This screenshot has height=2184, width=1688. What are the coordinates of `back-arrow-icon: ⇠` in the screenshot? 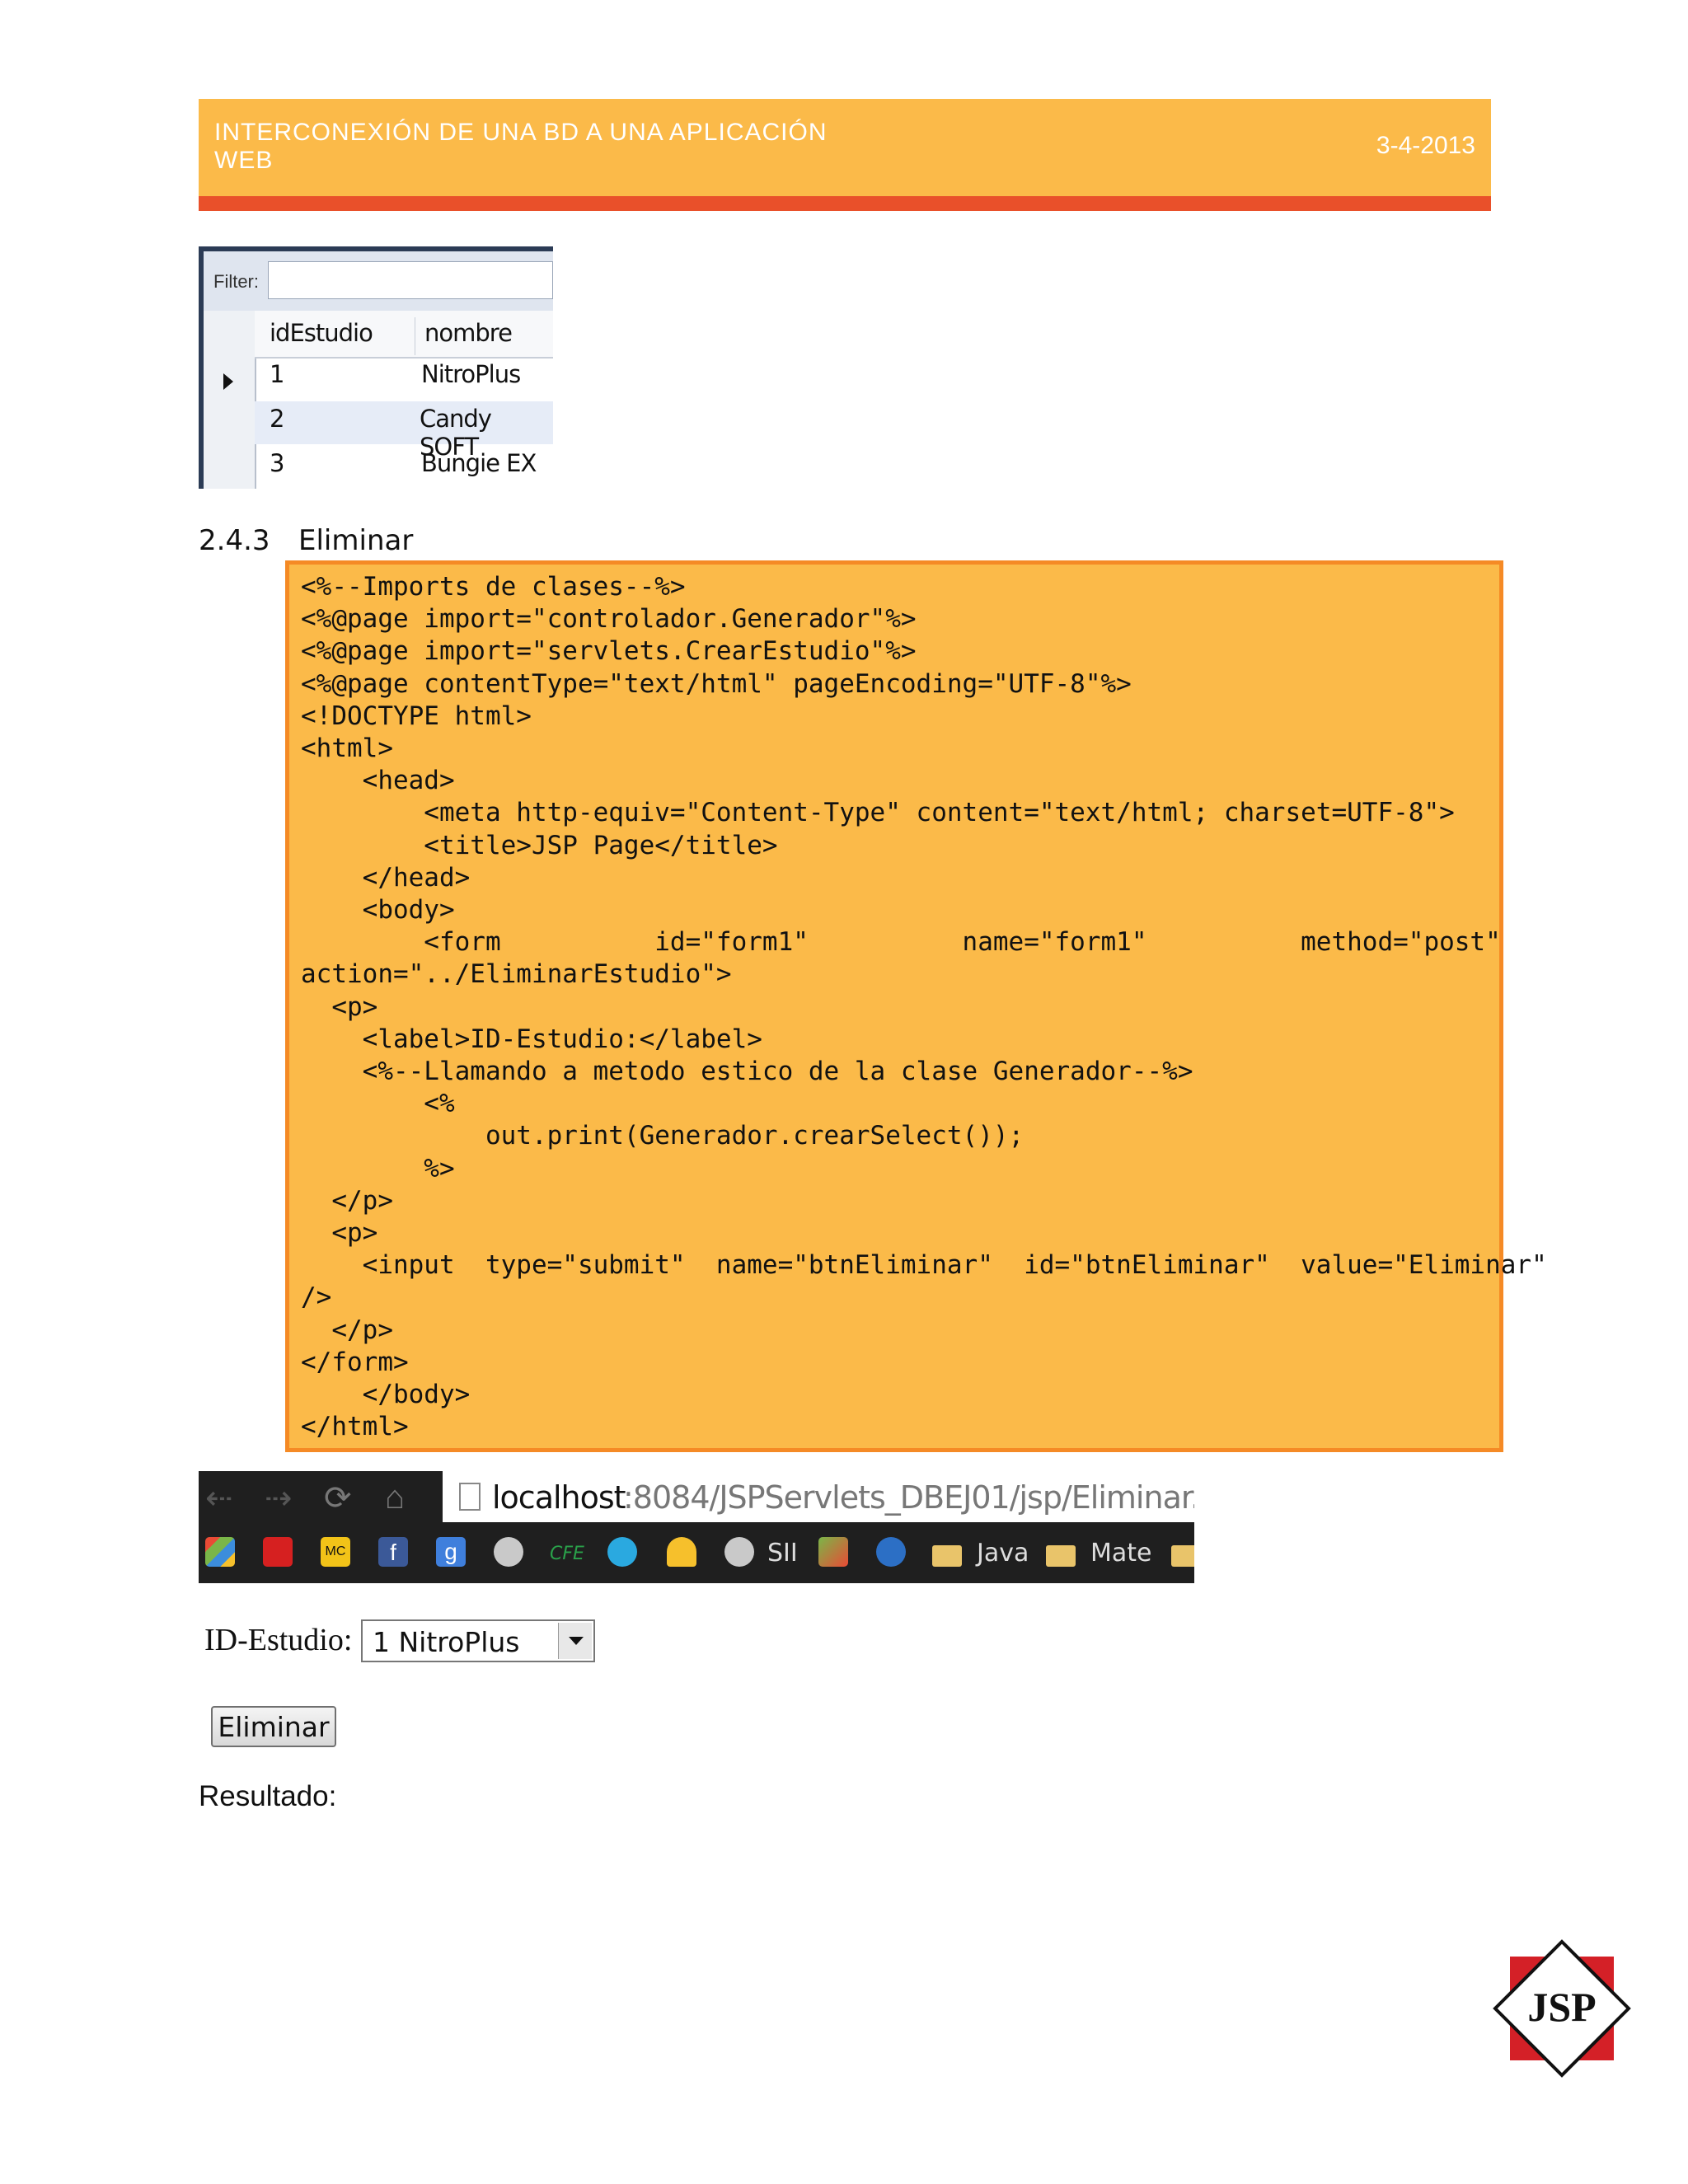 It's located at (219, 1498).